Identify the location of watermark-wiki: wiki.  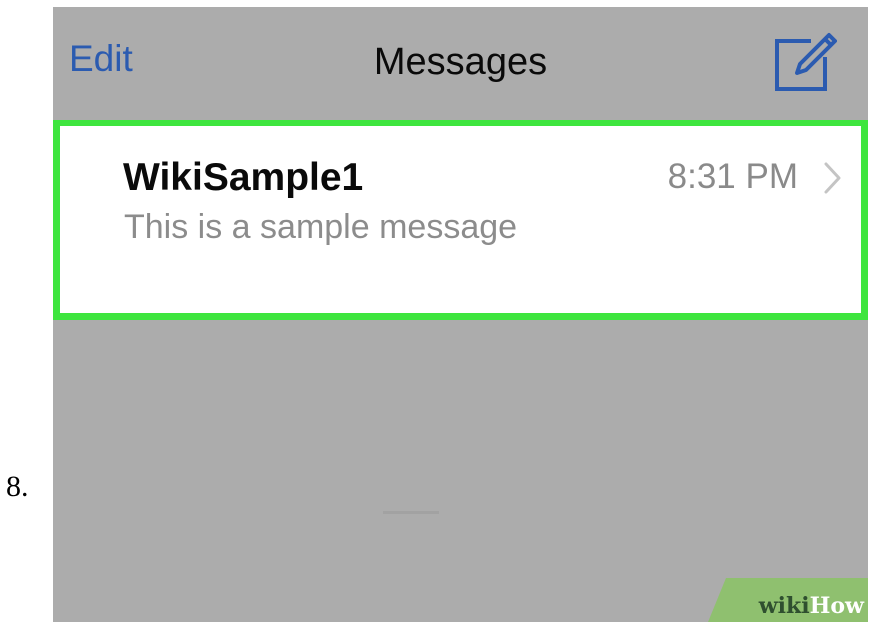
(784, 606).